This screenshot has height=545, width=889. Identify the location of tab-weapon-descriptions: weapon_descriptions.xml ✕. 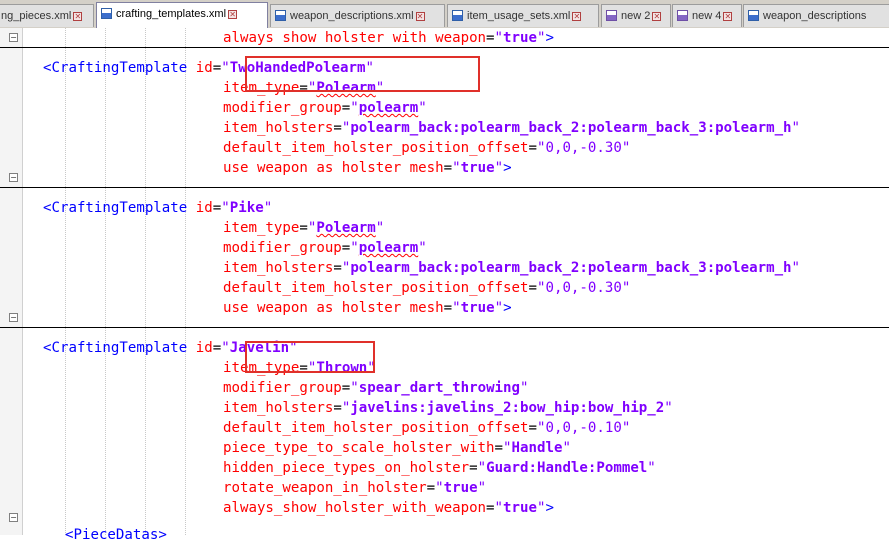
(357, 15).